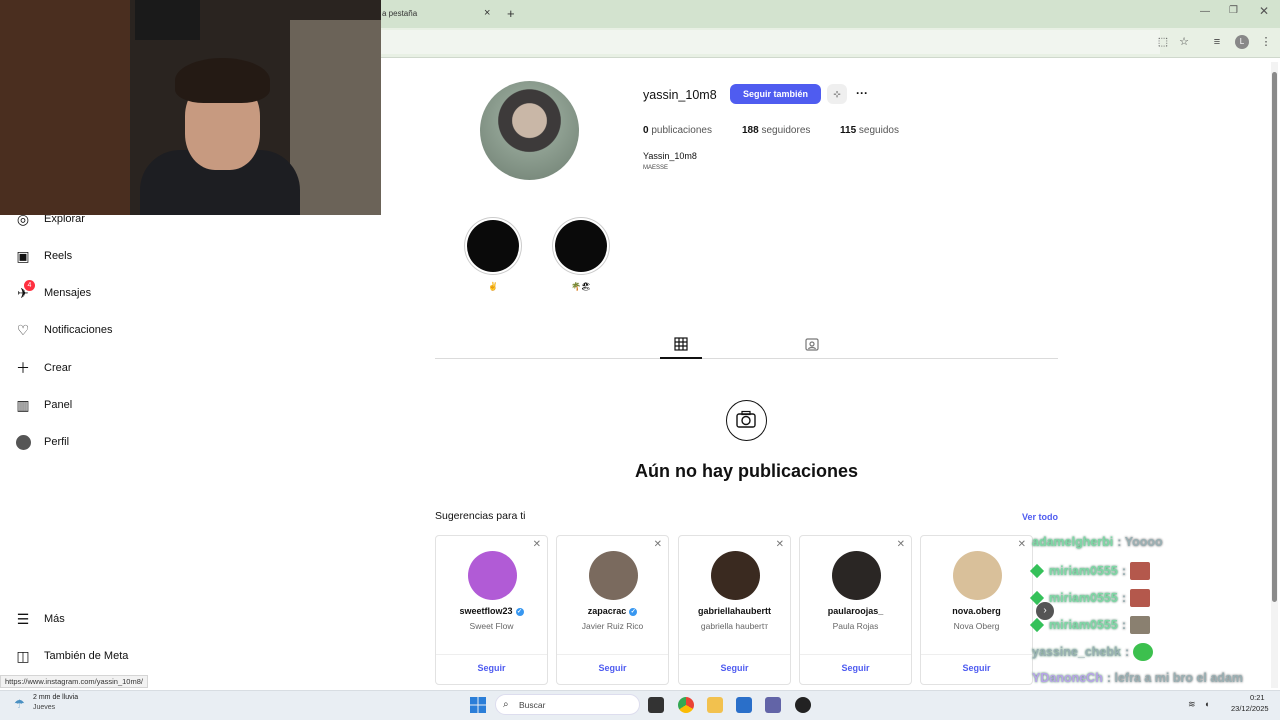 Image resolution: width=1280 pixels, height=720 pixels. What do you see at coordinates (23, 329) in the screenshot?
I see `heart-icon: ♡` at bounding box center [23, 329].